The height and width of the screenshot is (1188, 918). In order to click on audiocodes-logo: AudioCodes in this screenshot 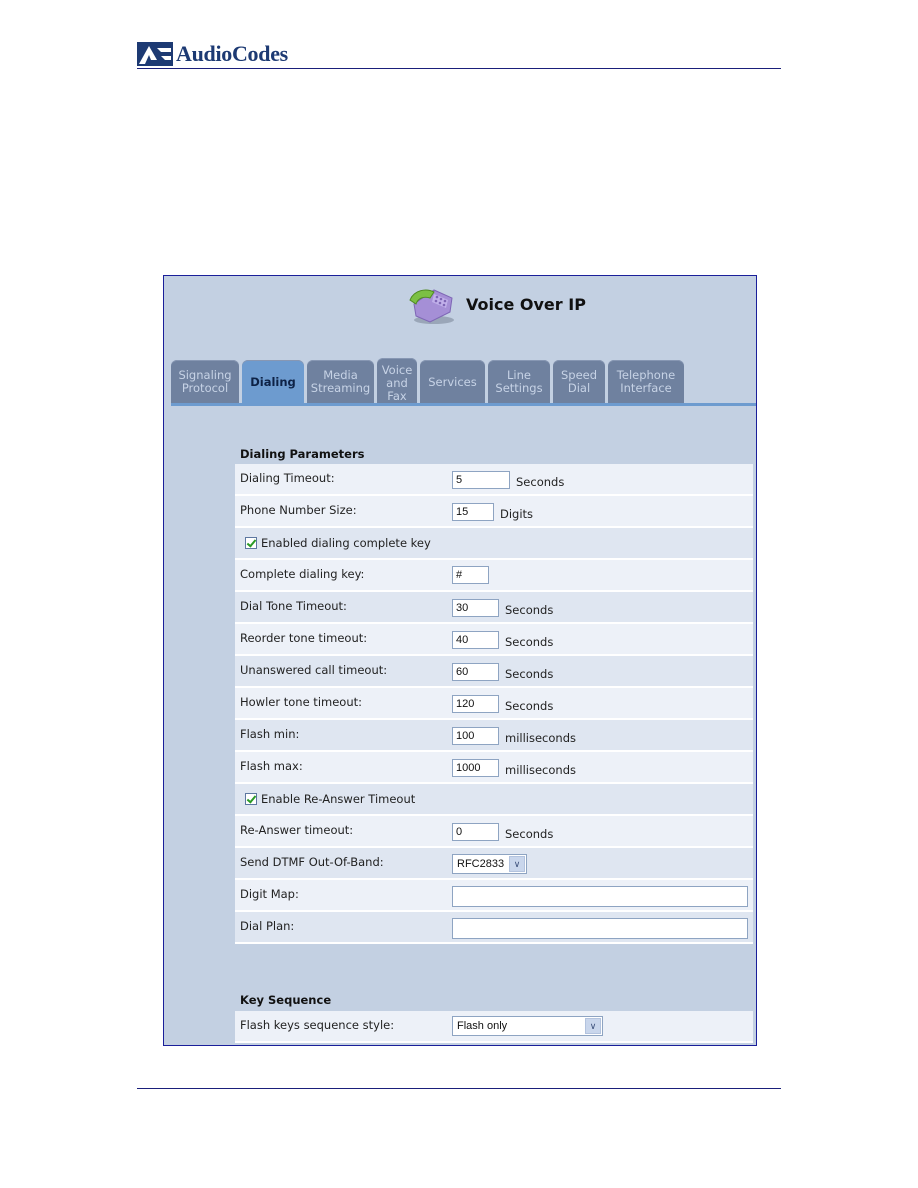, I will do `click(212, 54)`.